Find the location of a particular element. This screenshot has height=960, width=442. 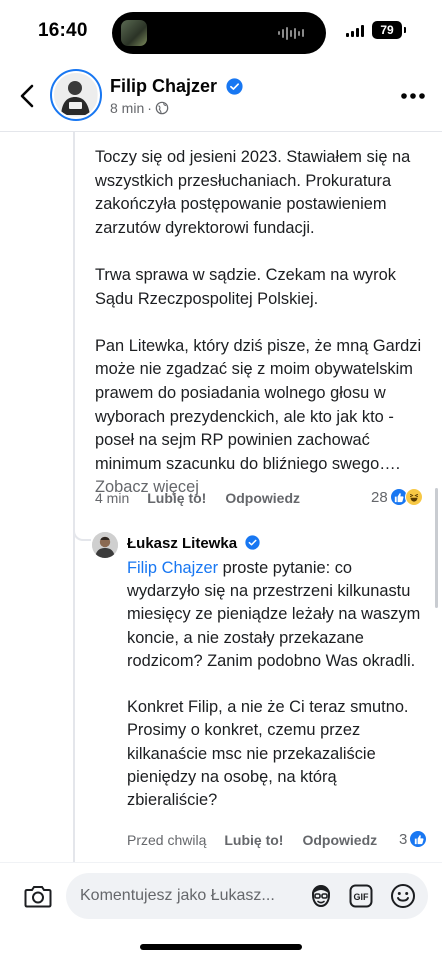

reply-reply-button: Odpowiedz is located at coordinates (339, 840).